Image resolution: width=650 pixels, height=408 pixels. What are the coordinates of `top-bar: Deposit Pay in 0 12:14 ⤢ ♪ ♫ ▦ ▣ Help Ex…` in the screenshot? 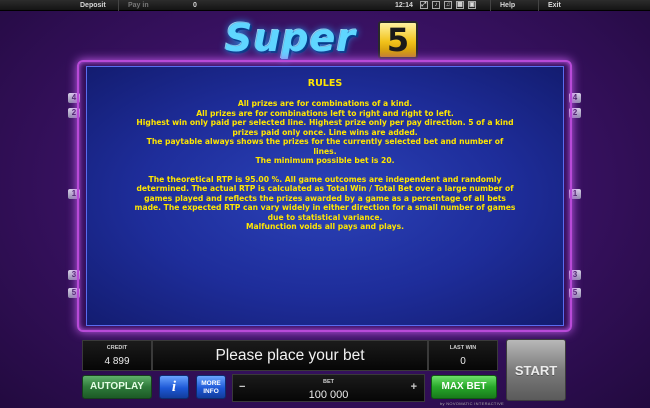 It's located at (325, 5).